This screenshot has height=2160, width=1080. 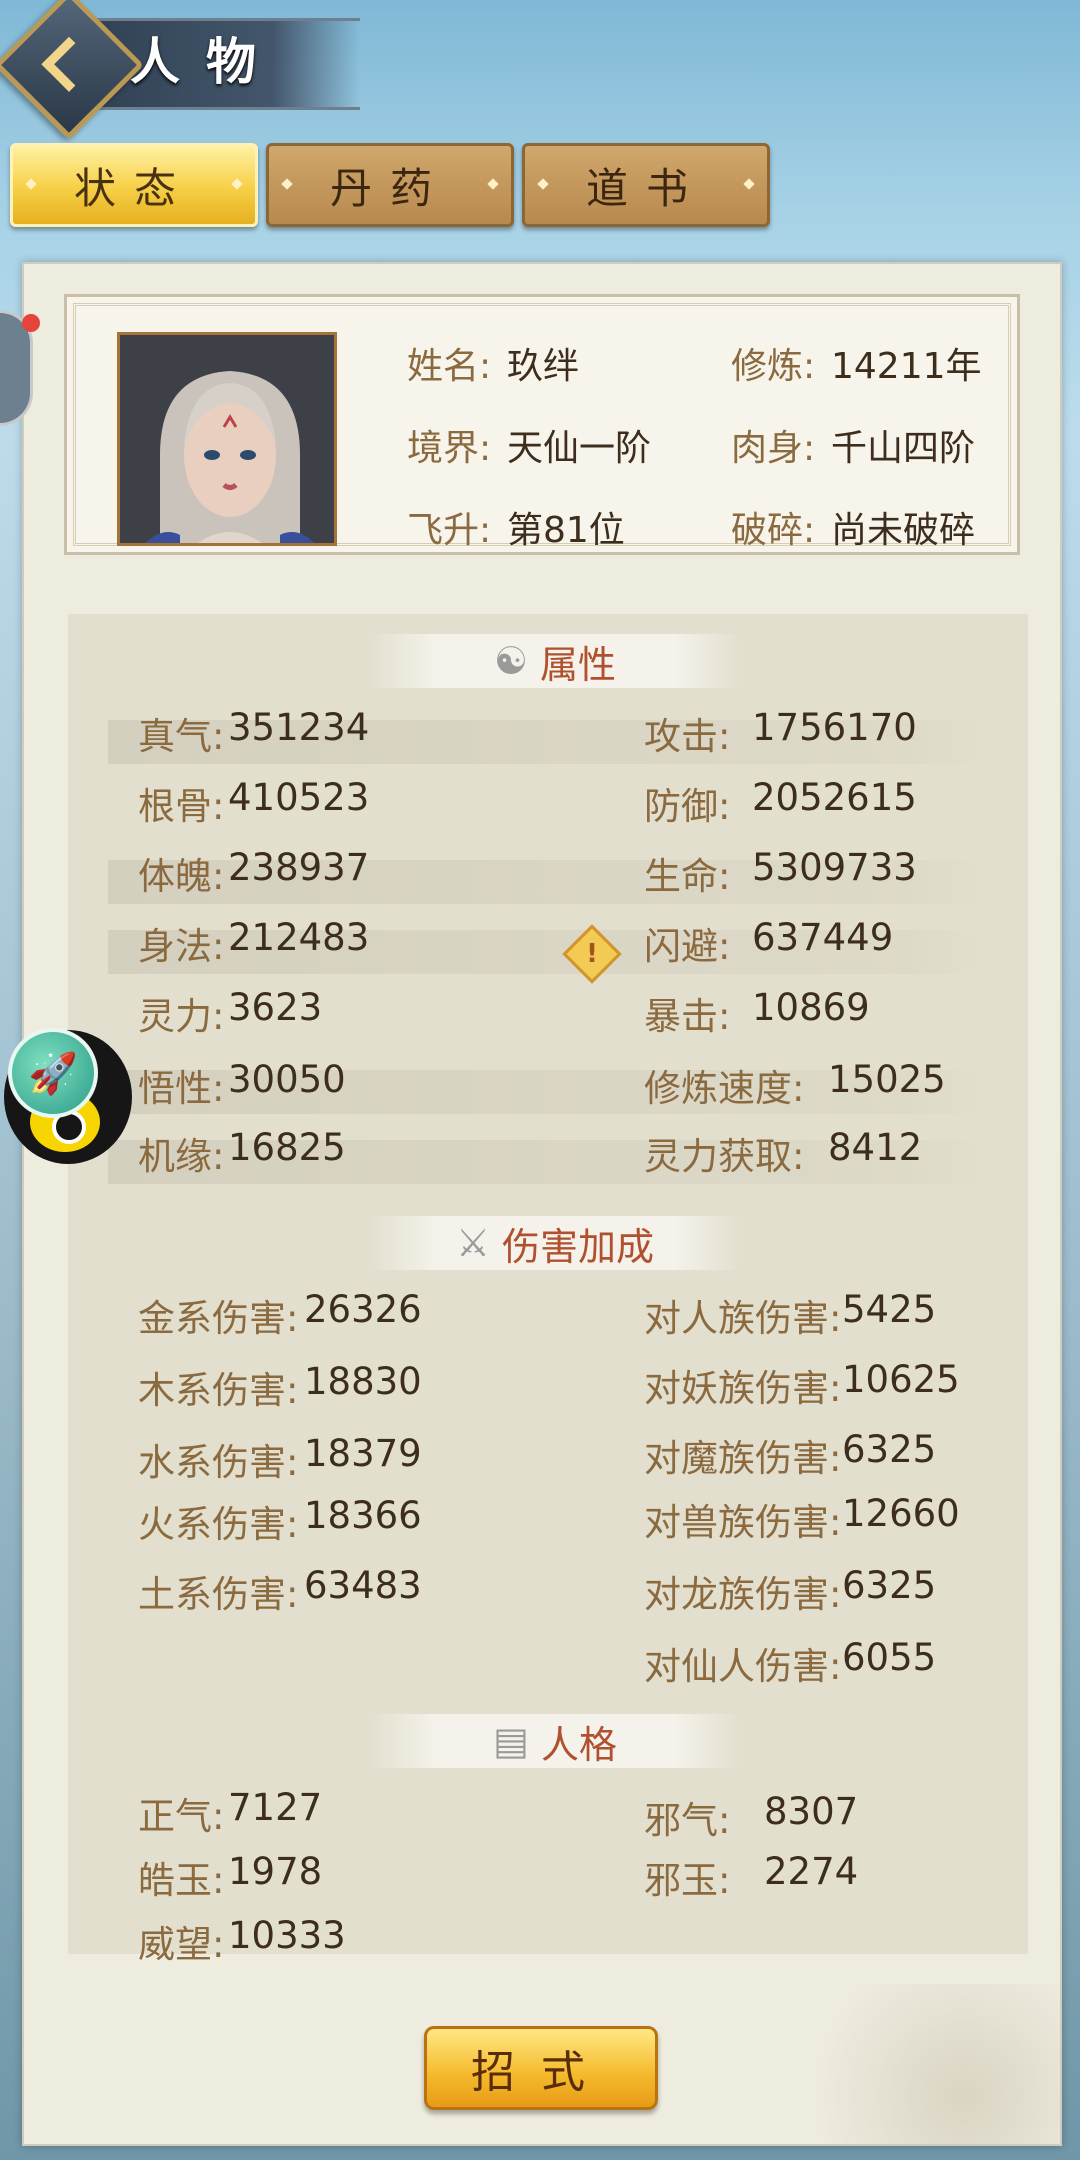 I want to click on stat-value: 18379, so click(x=363, y=1453).